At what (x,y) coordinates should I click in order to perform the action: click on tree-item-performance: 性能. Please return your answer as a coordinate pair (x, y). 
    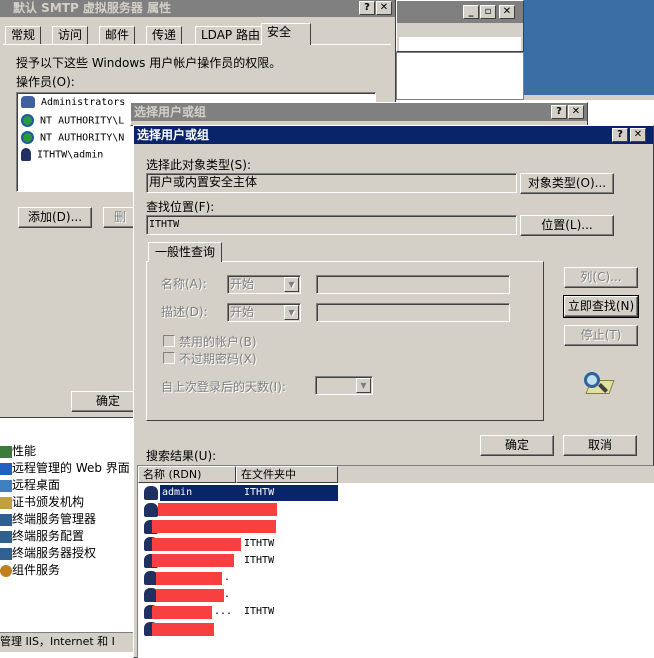
    Looking at the image, I should click on (18, 451).